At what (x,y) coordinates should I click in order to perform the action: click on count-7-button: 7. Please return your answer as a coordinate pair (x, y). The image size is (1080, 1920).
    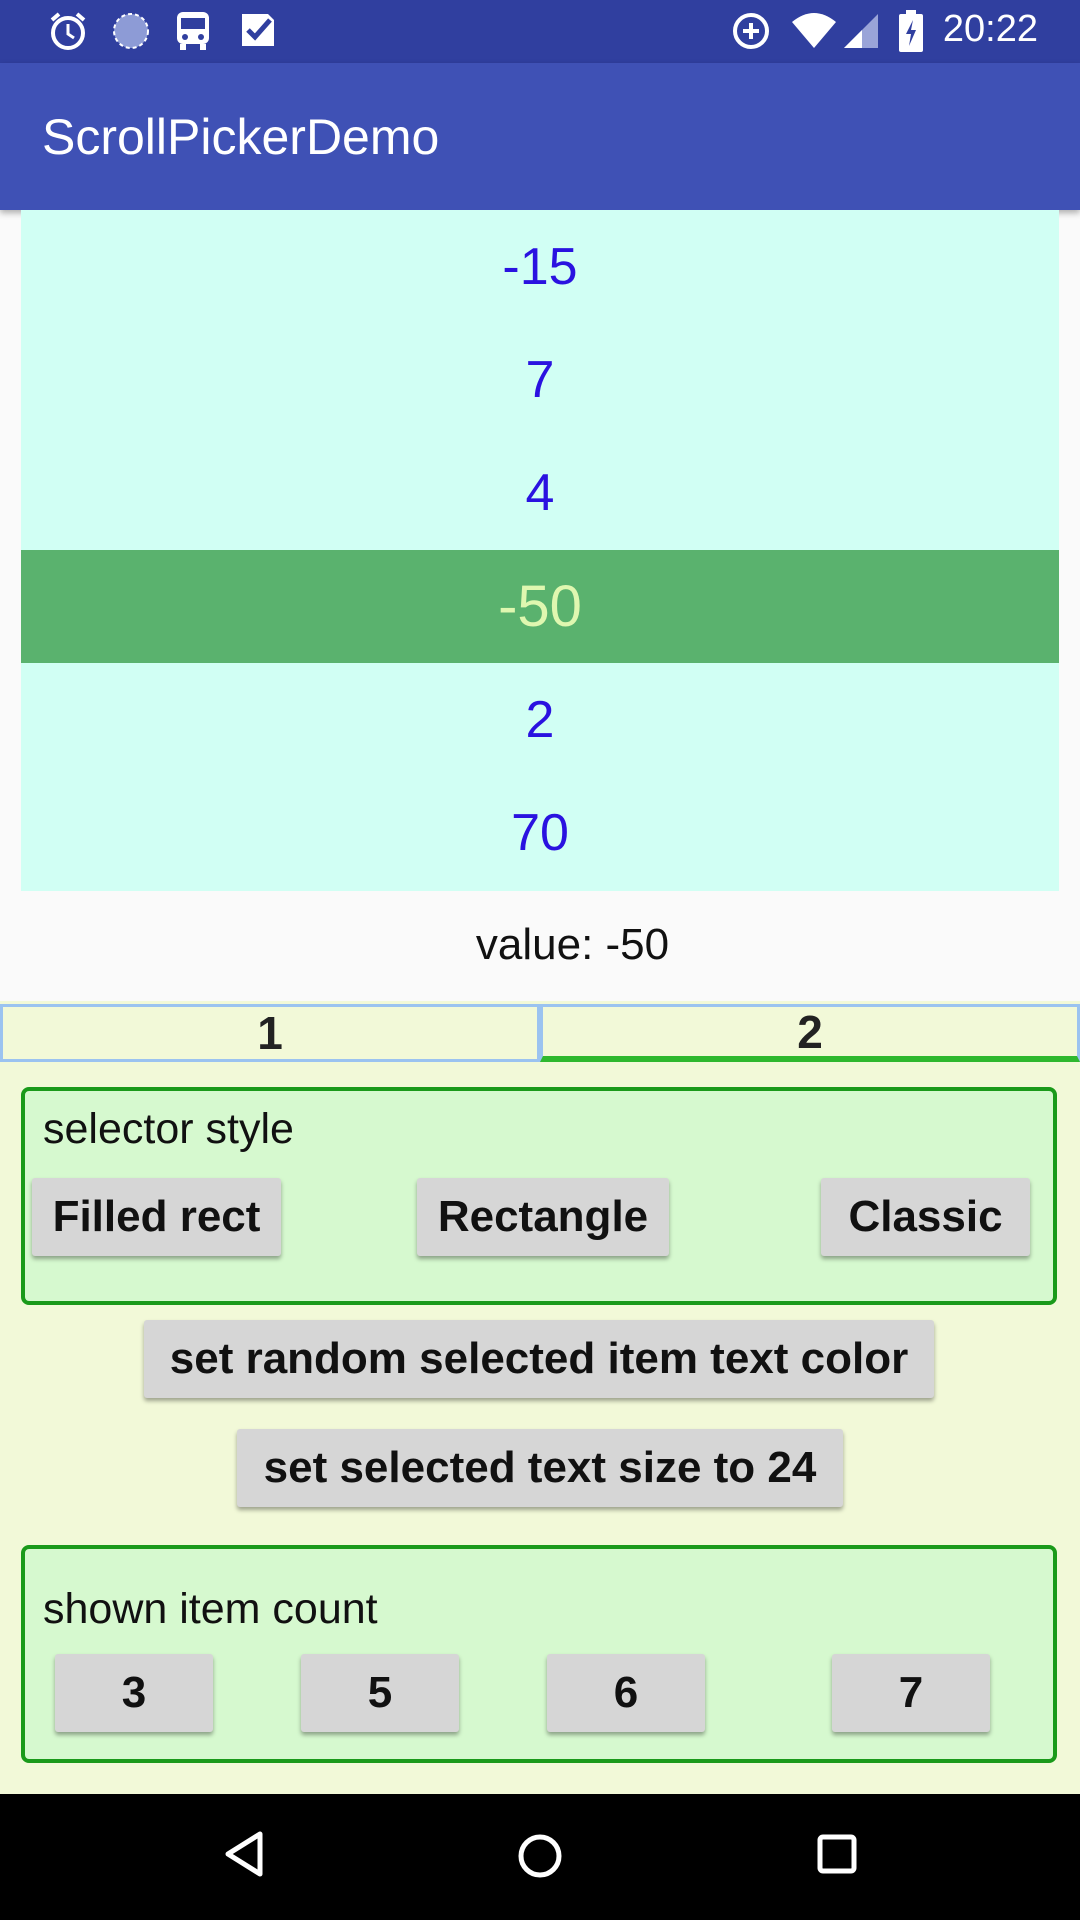
    Looking at the image, I should click on (911, 1693).